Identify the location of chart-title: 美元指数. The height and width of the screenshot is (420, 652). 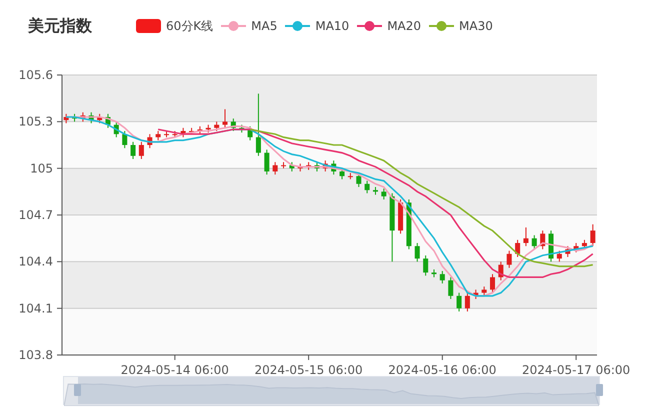
(60, 26).